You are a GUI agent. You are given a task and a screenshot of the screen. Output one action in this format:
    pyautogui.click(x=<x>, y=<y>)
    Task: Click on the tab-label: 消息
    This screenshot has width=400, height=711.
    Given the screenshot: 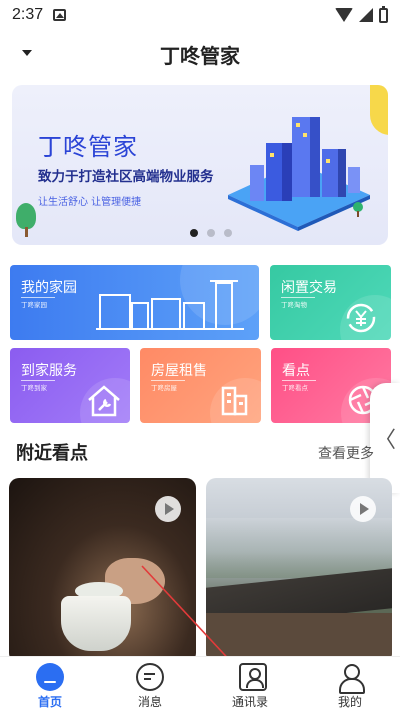 What is the action you would take?
    pyautogui.click(x=149, y=702)
    